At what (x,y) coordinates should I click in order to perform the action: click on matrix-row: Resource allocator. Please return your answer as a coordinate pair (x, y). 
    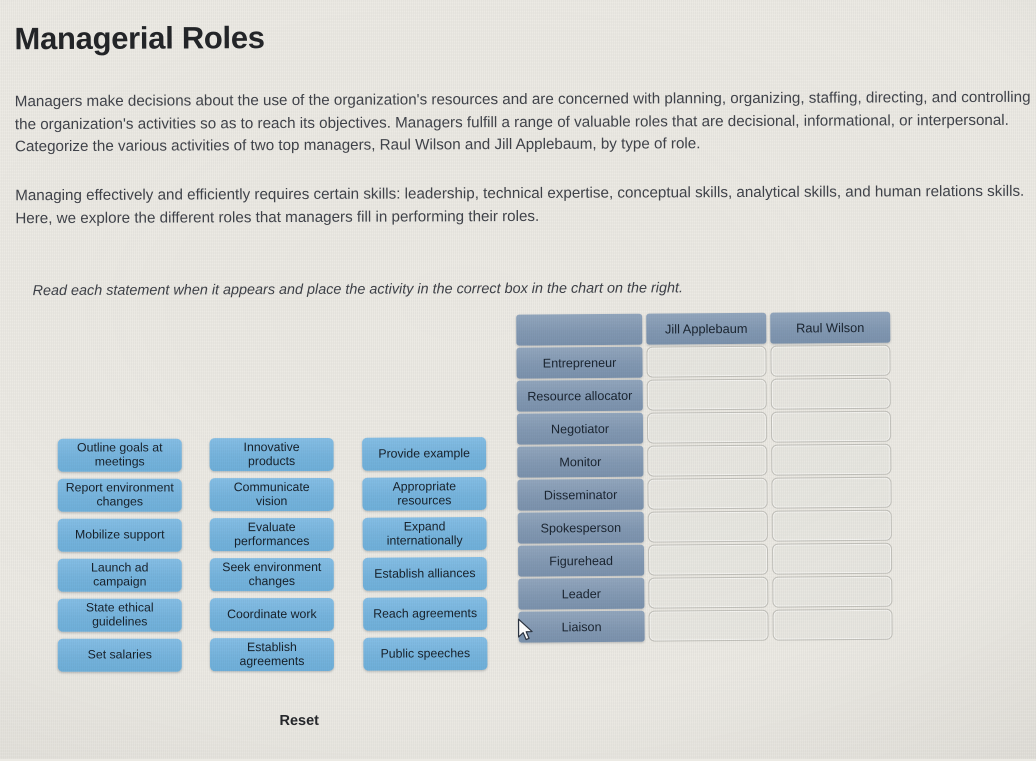
    Looking at the image, I should click on (710, 394).